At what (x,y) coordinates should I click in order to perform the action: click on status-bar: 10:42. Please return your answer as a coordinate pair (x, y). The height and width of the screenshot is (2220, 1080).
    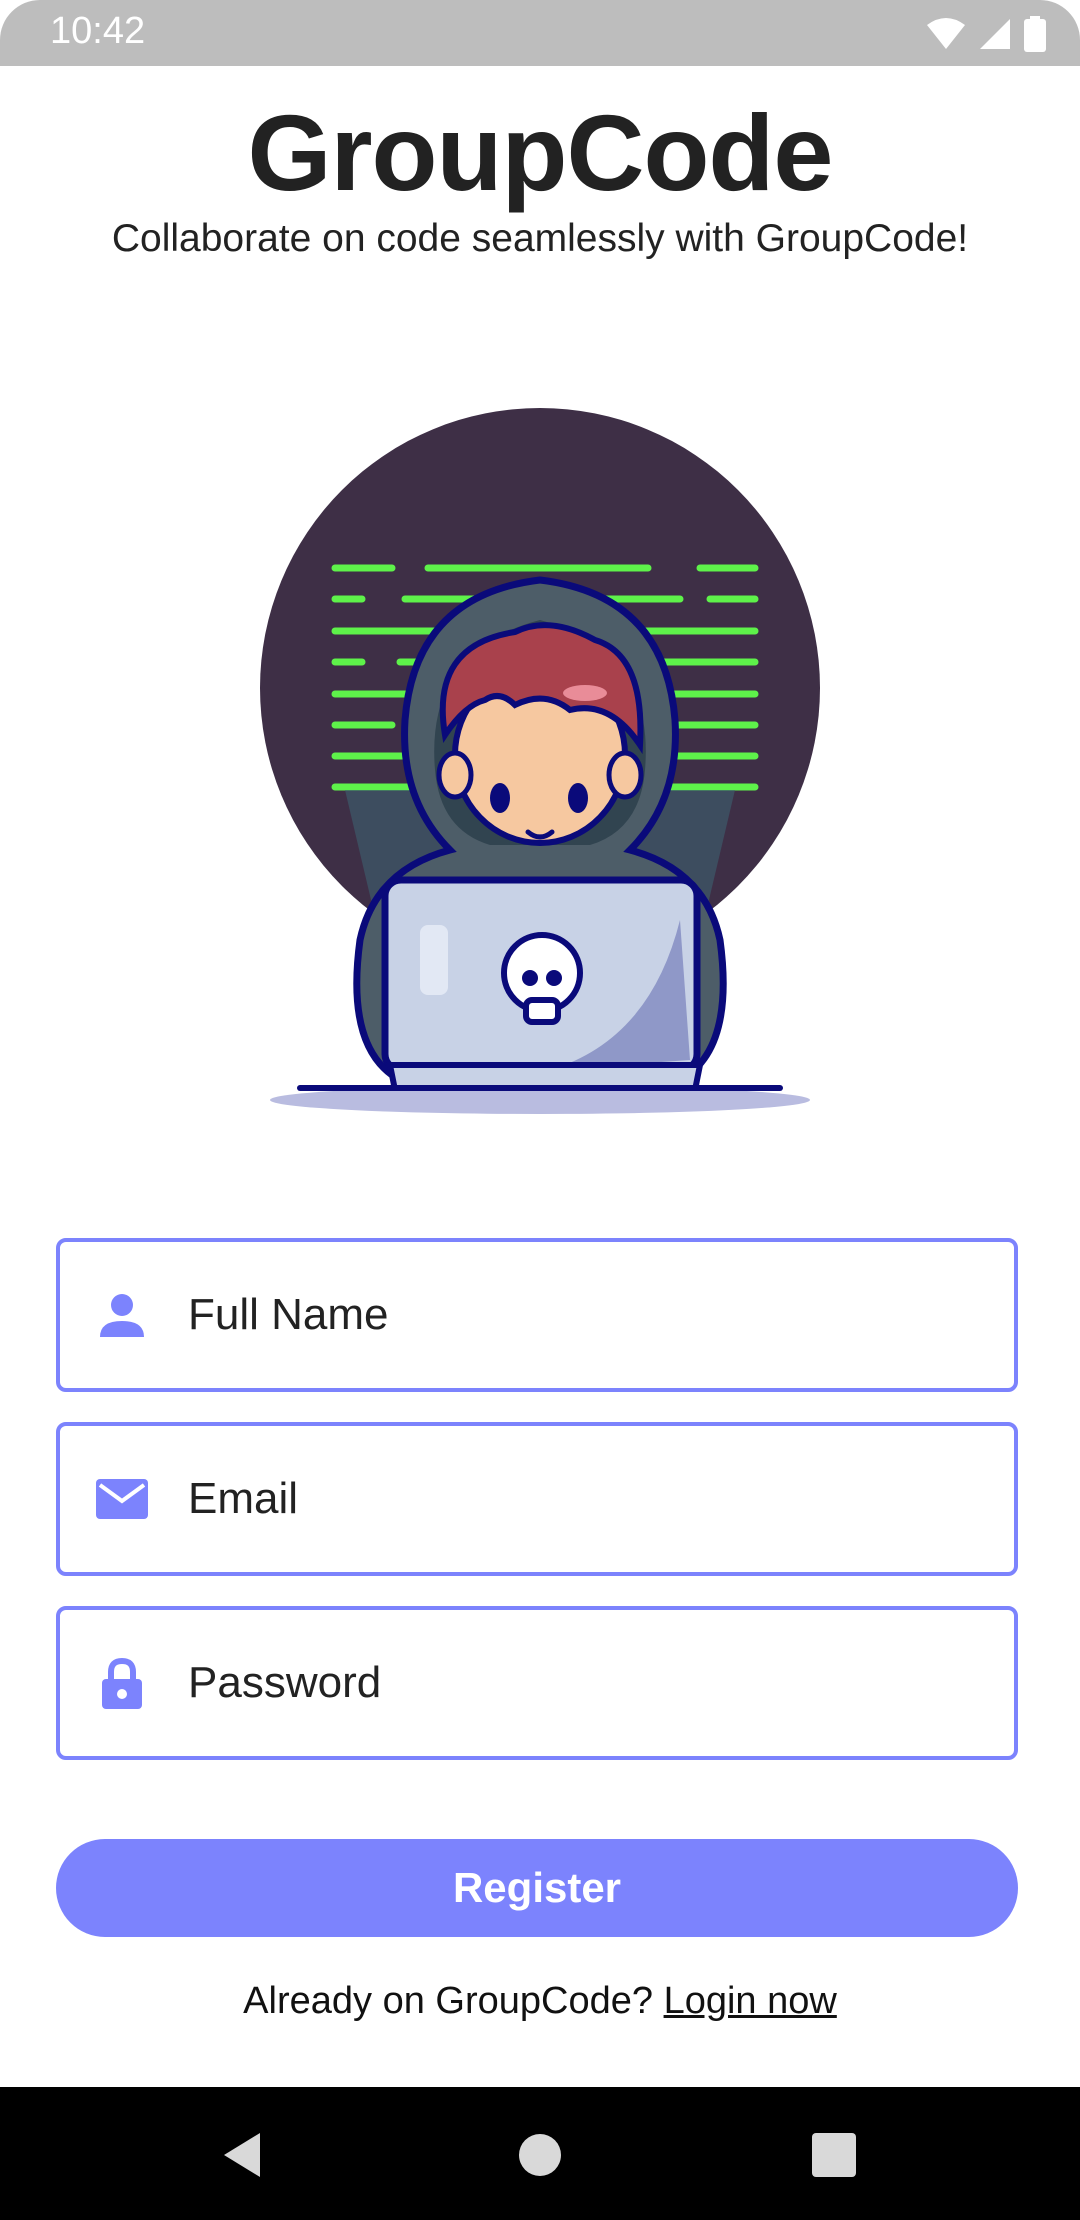
    Looking at the image, I should click on (540, 33).